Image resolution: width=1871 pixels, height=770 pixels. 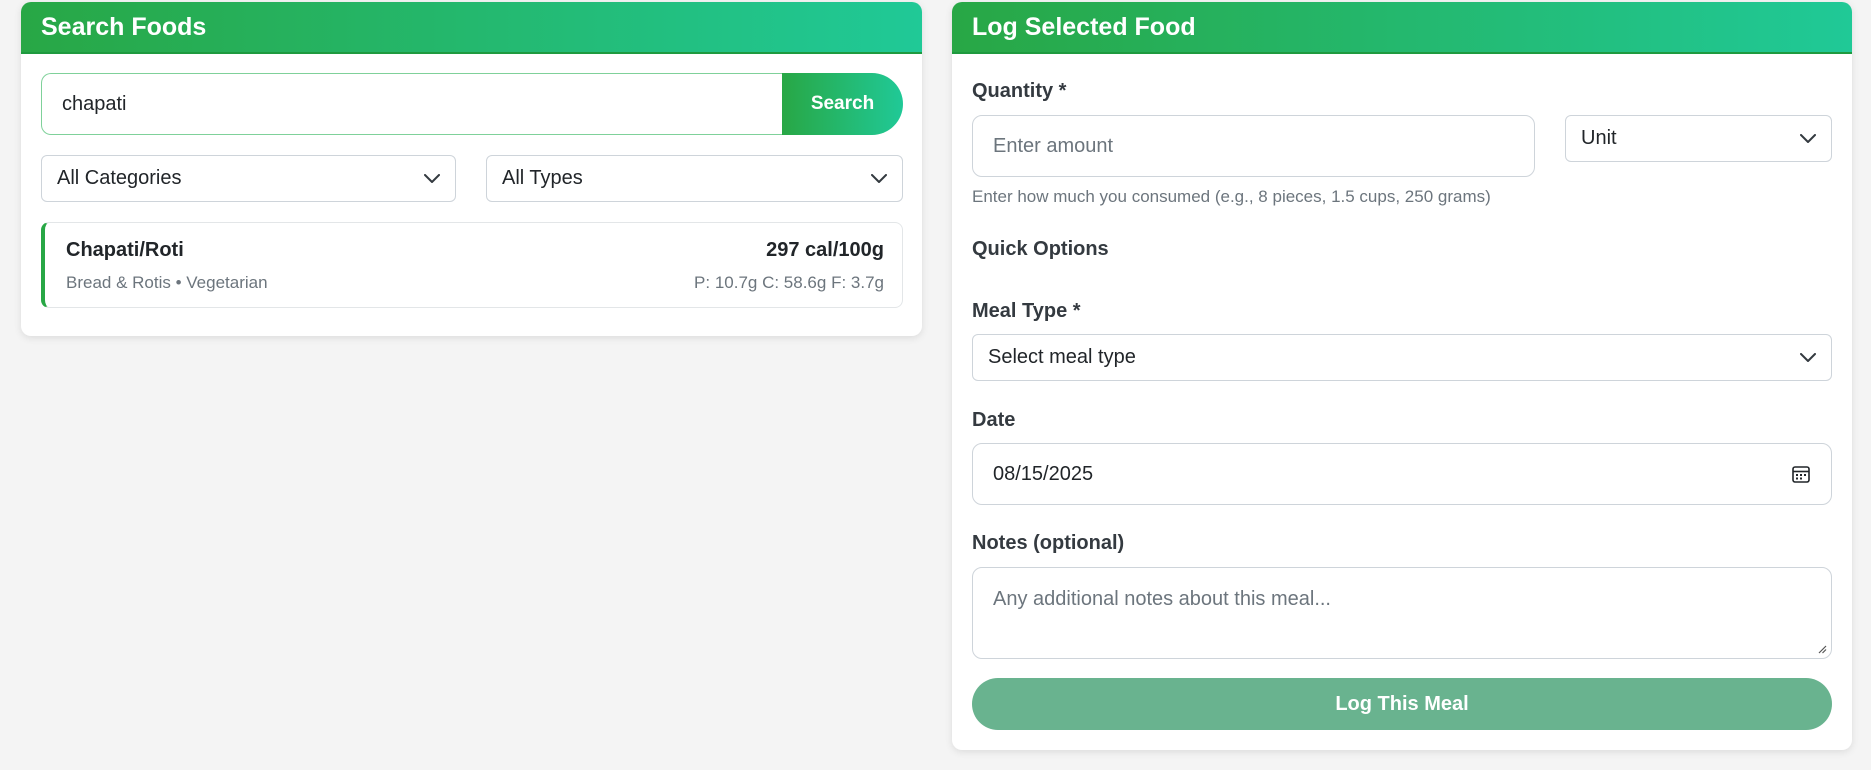 I want to click on search-button: Search, so click(x=842, y=104).